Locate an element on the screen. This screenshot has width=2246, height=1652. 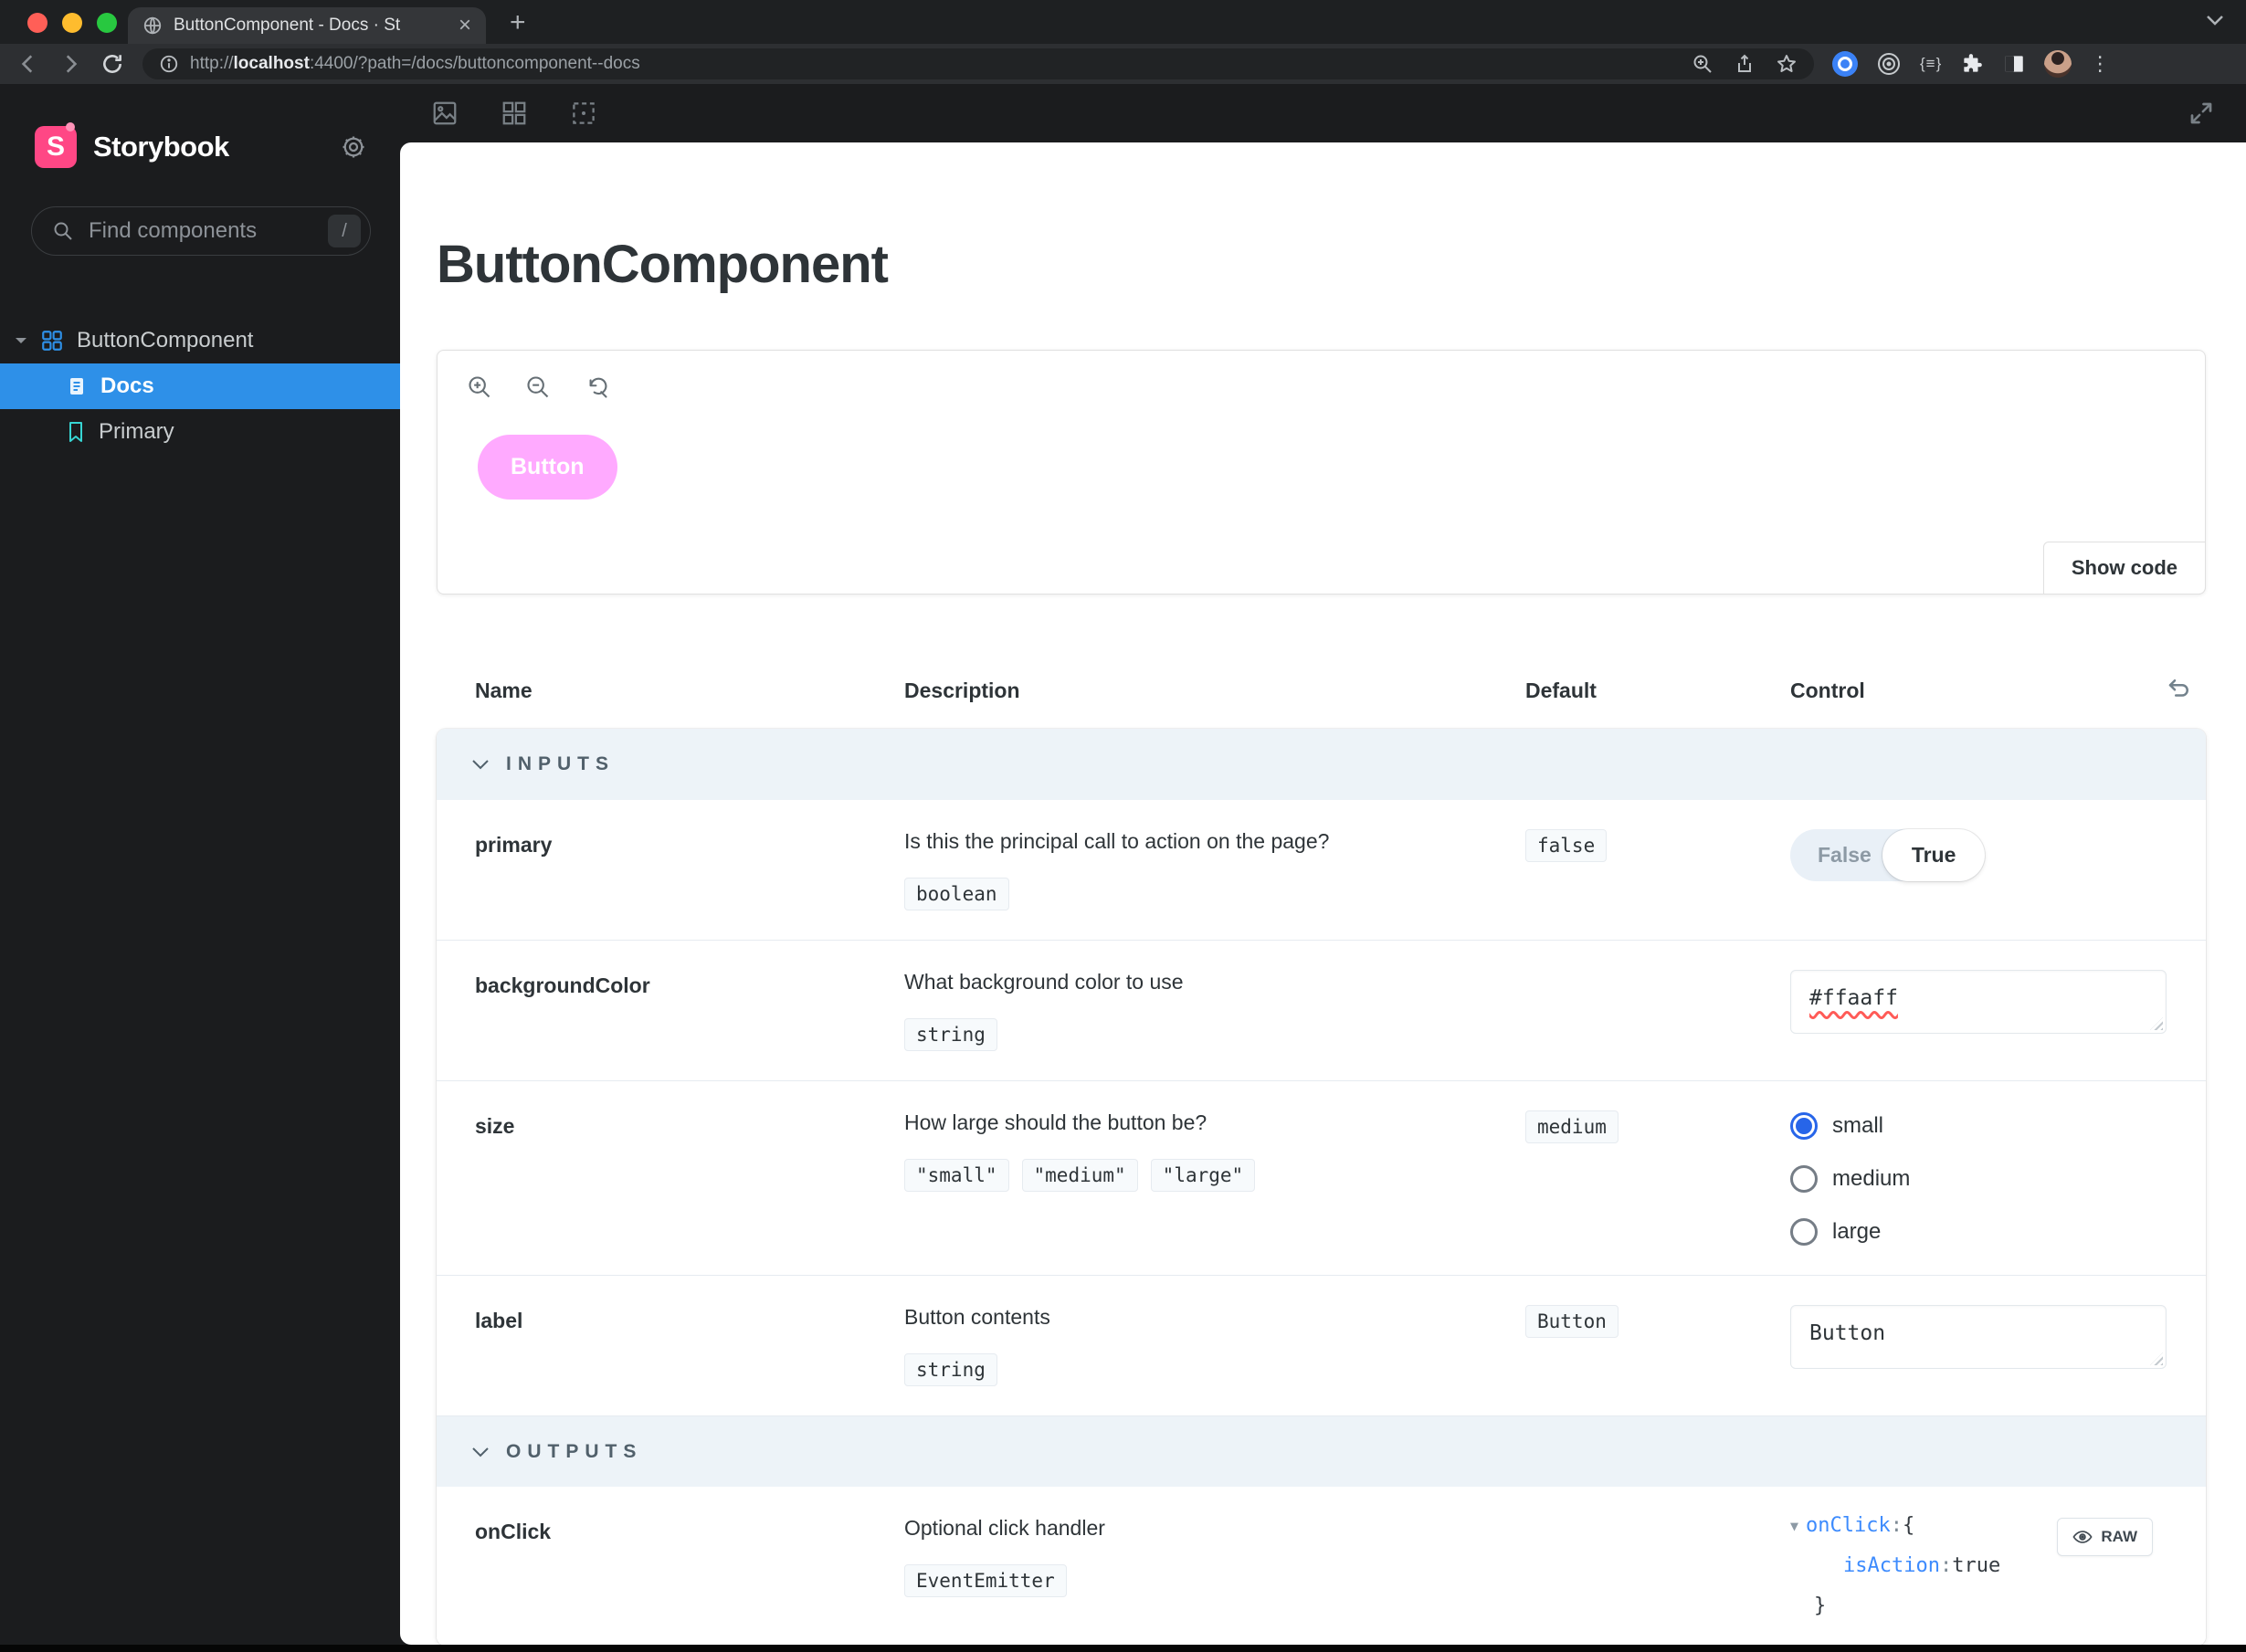
window-bottom-edge is located at coordinates (1123, 1648).